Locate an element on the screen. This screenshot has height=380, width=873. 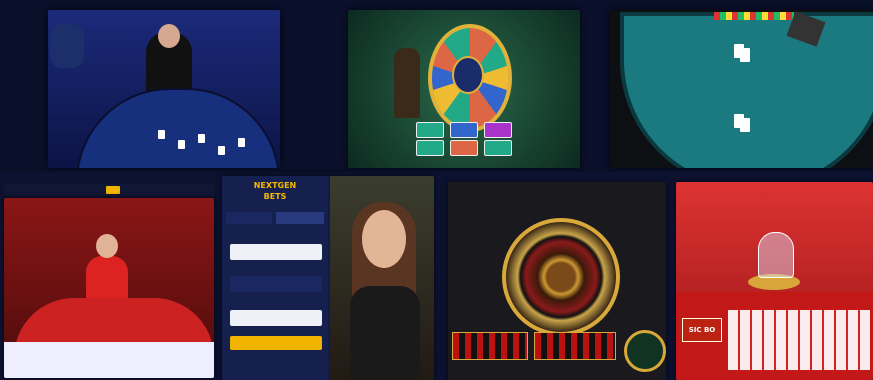
blackjack-table is located at coordinates (178, 128).